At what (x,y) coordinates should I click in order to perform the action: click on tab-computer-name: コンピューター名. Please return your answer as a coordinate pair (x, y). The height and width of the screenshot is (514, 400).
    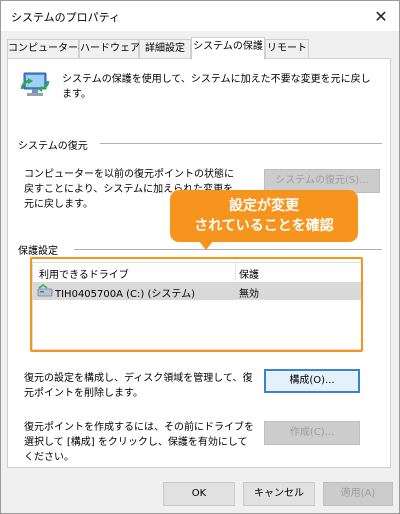
    Looking at the image, I should click on (47, 49).